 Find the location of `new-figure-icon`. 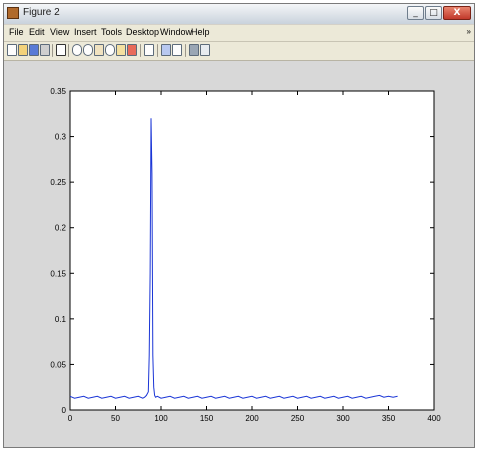

new-figure-icon is located at coordinates (12, 50).